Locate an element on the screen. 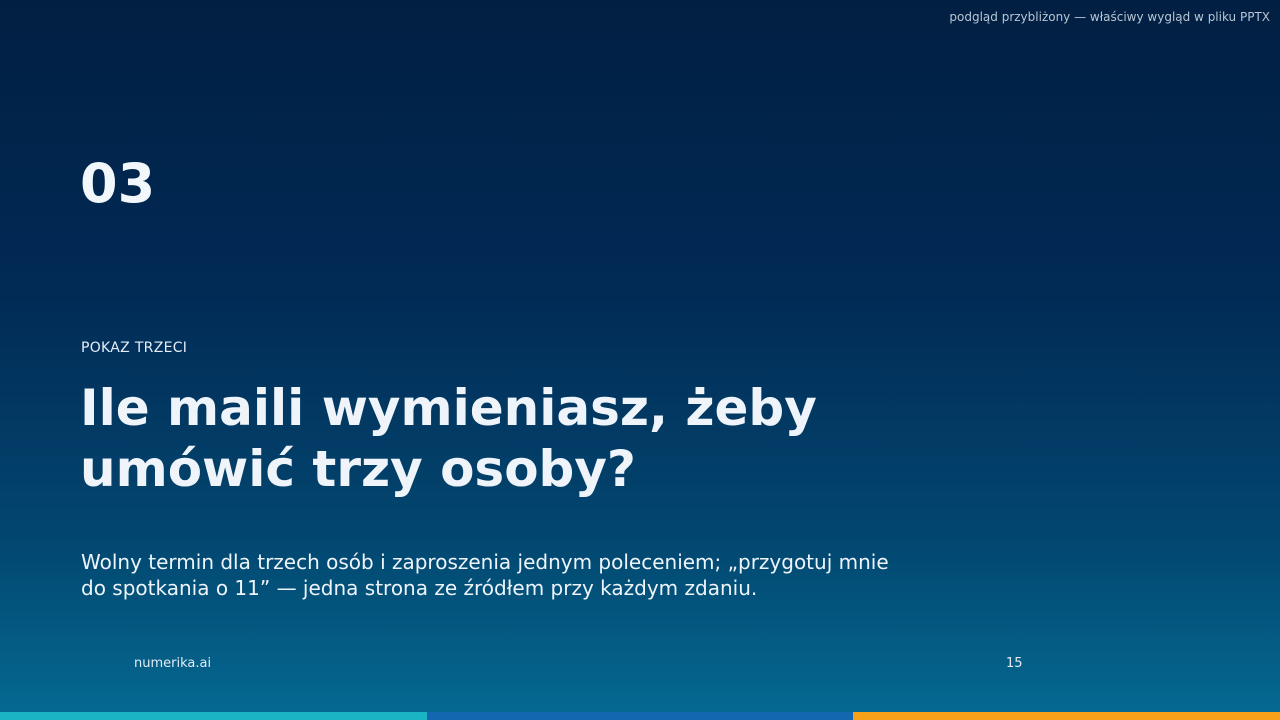 The image size is (1280, 720). accent-bar-orange is located at coordinates (1066, 716).